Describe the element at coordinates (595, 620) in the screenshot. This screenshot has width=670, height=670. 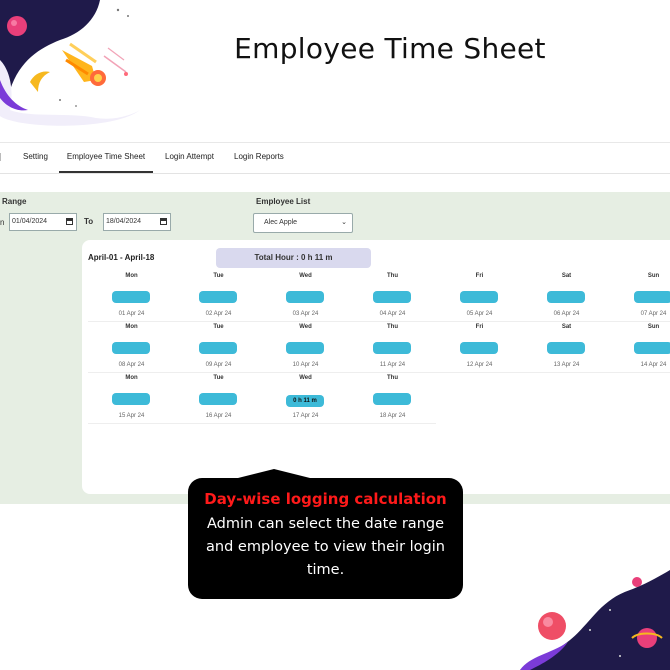
I see `space-illustration-bottom` at that location.